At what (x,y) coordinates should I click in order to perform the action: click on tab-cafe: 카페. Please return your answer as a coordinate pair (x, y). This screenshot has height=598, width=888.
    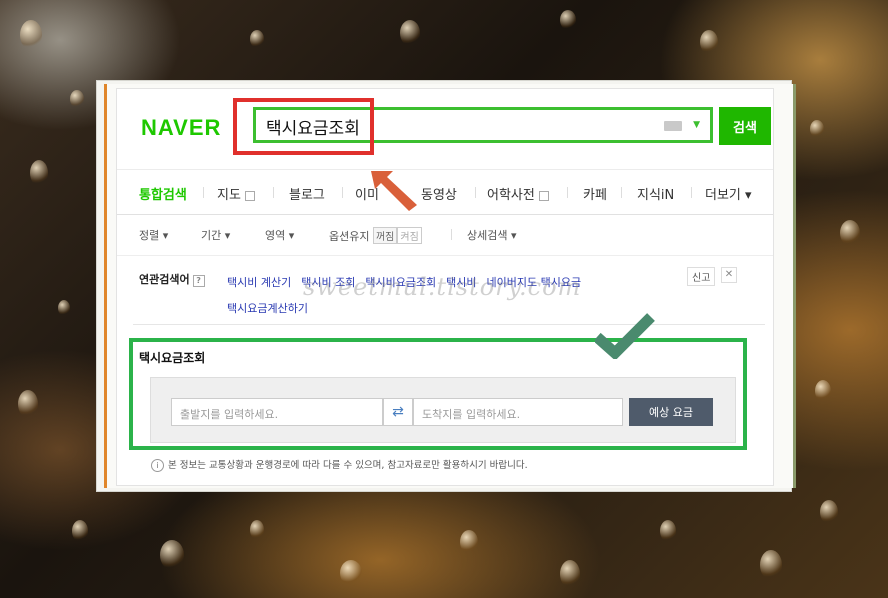
    Looking at the image, I should click on (595, 193).